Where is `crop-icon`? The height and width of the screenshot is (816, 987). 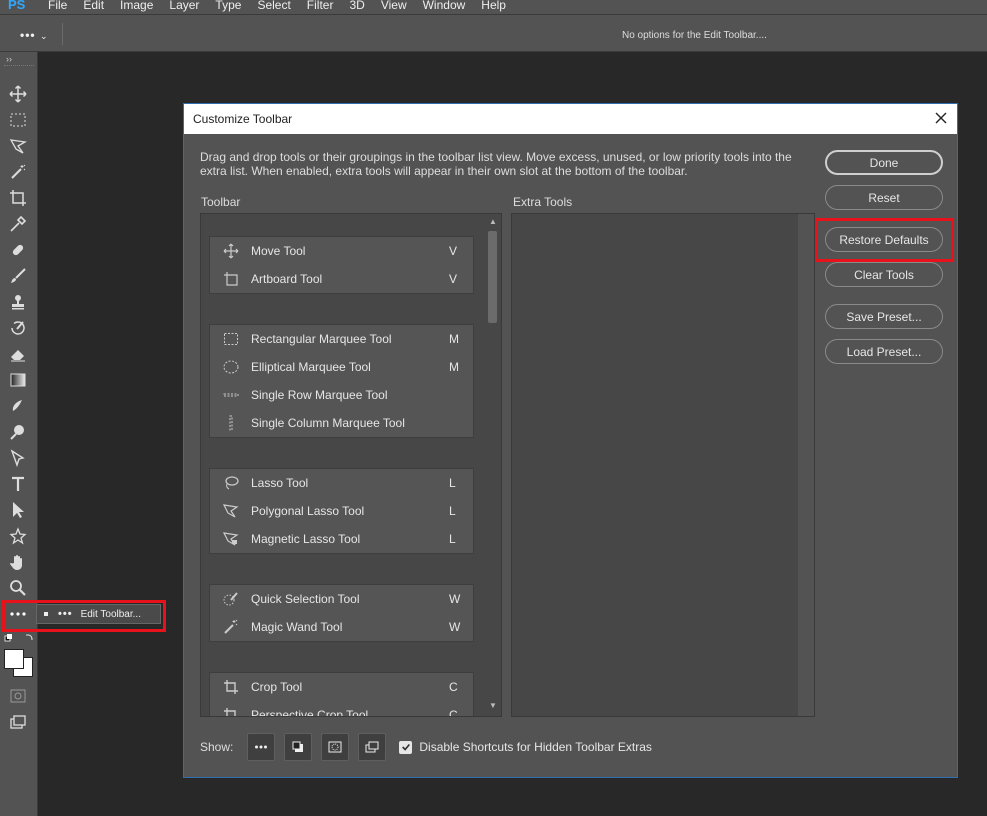 crop-icon is located at coordinates (18, 198).